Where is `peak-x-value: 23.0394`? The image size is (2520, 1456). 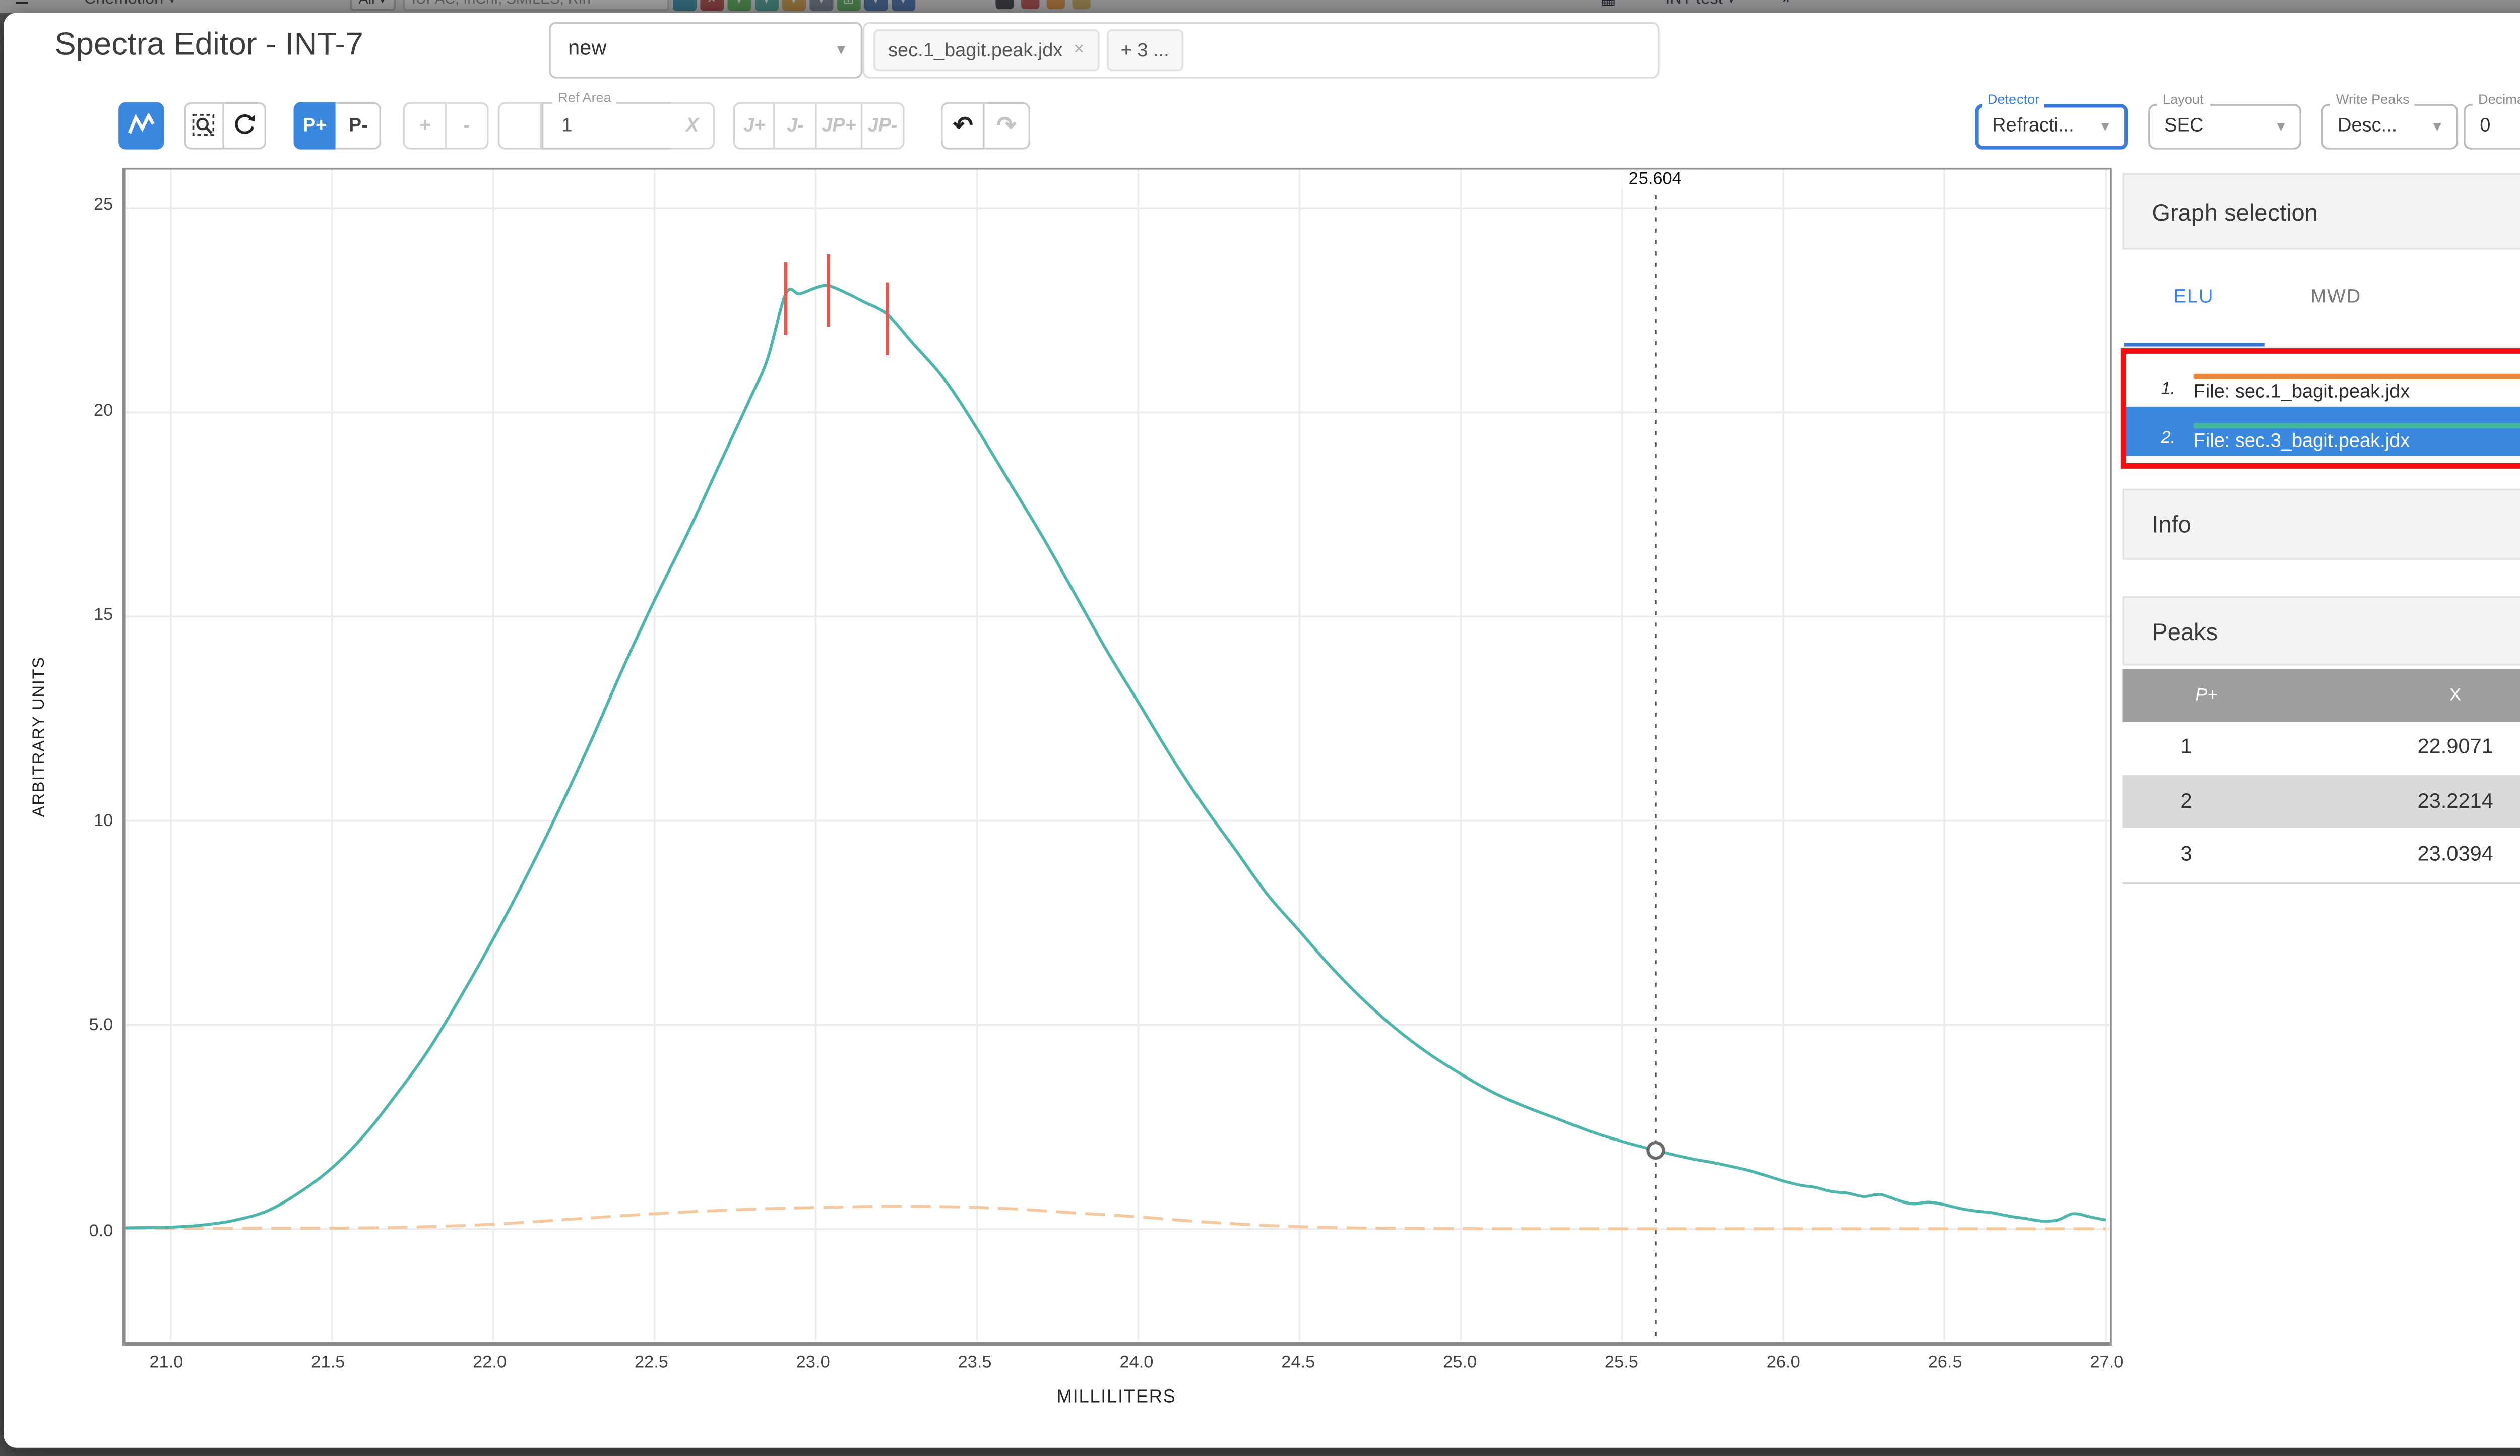 peak-x-value: 23.0394 is located at coordinates (2455, 855).